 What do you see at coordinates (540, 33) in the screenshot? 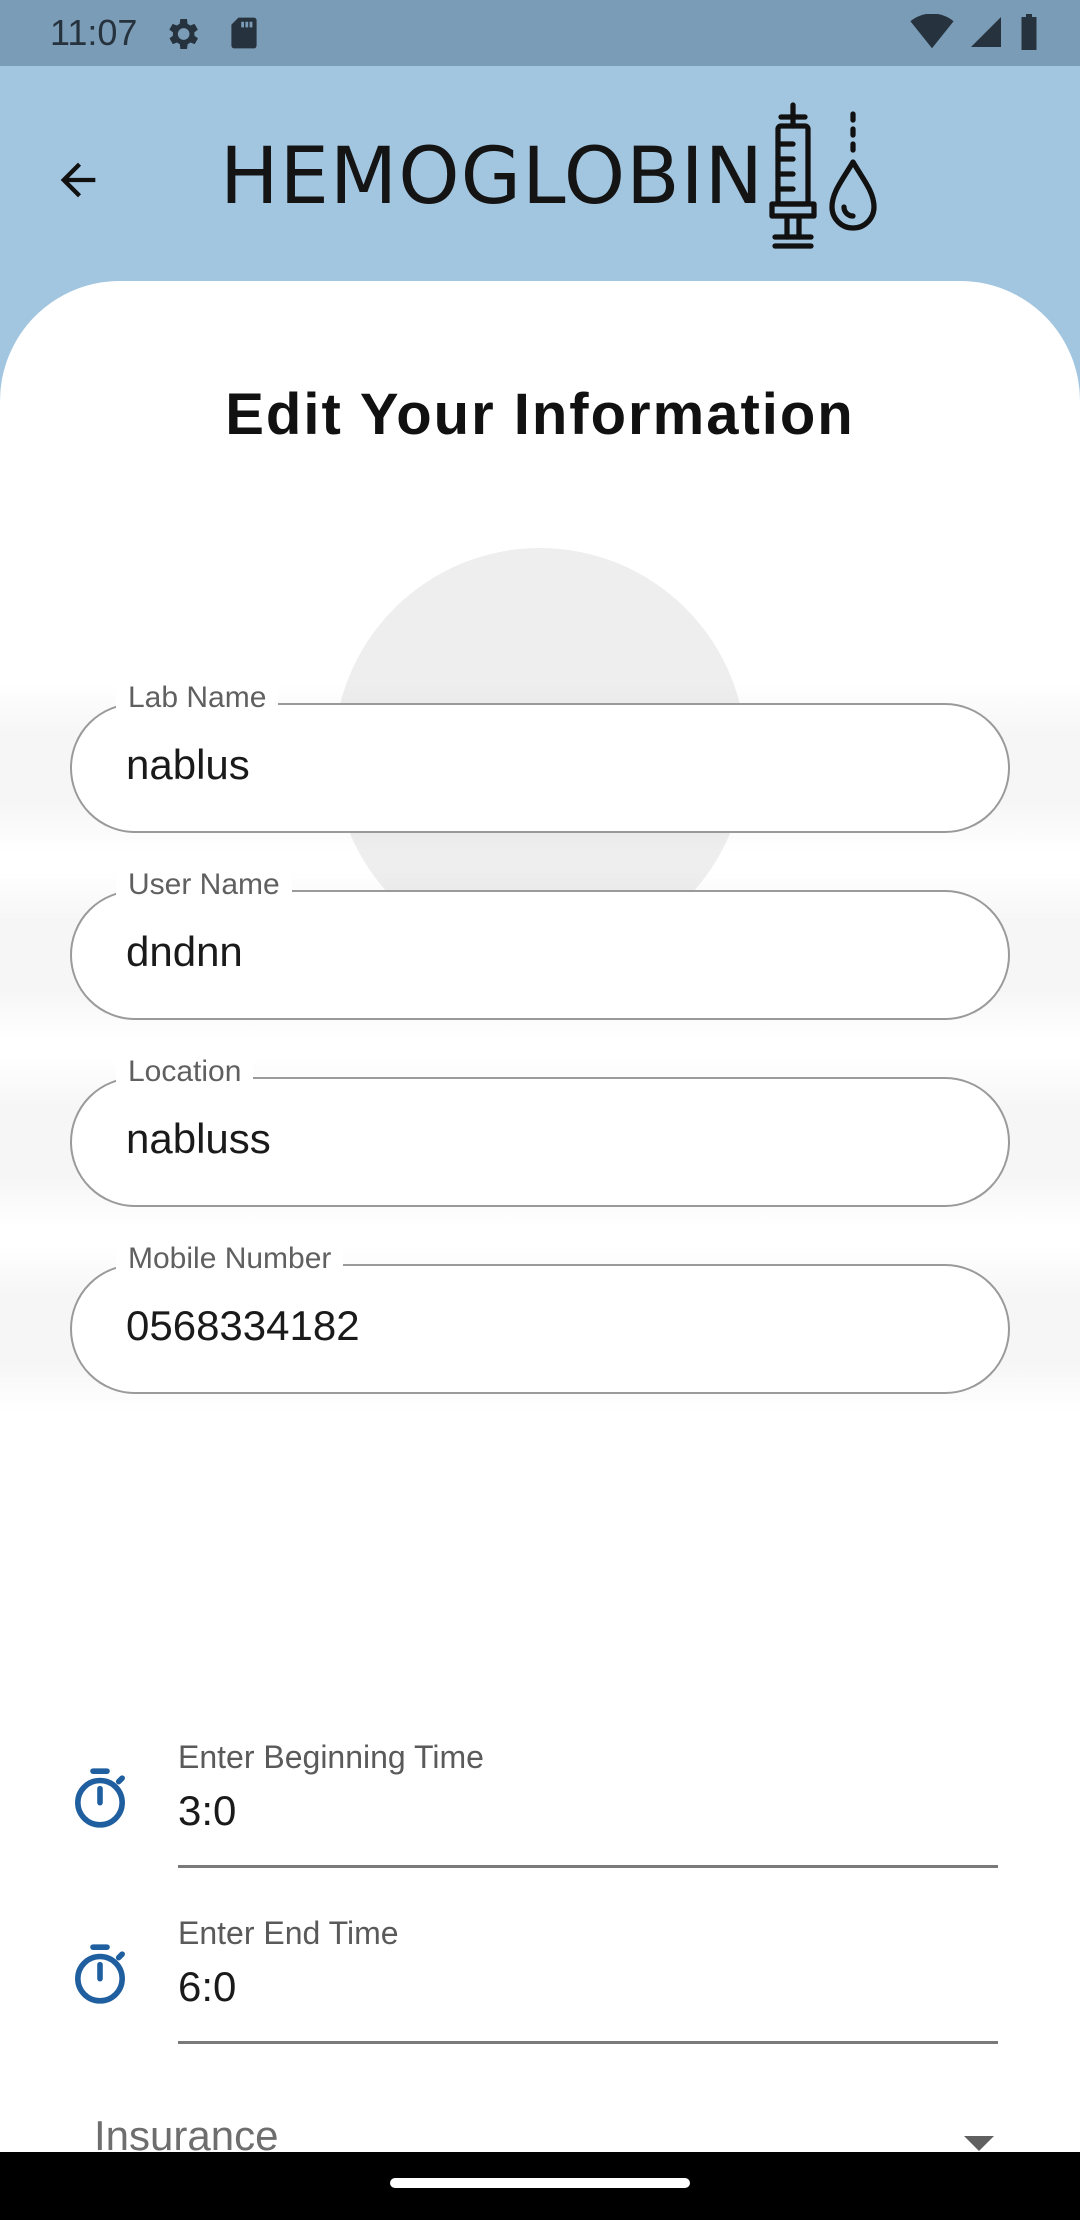
I see `status-bar: 11:07` at bounding box center [540, 33].